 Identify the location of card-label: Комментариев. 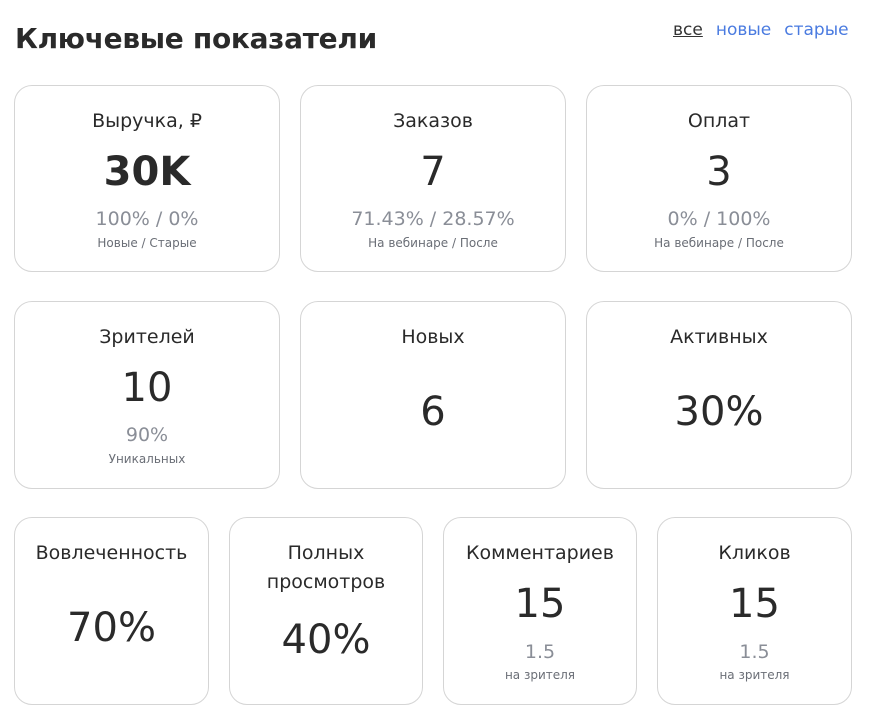
(540, 553).